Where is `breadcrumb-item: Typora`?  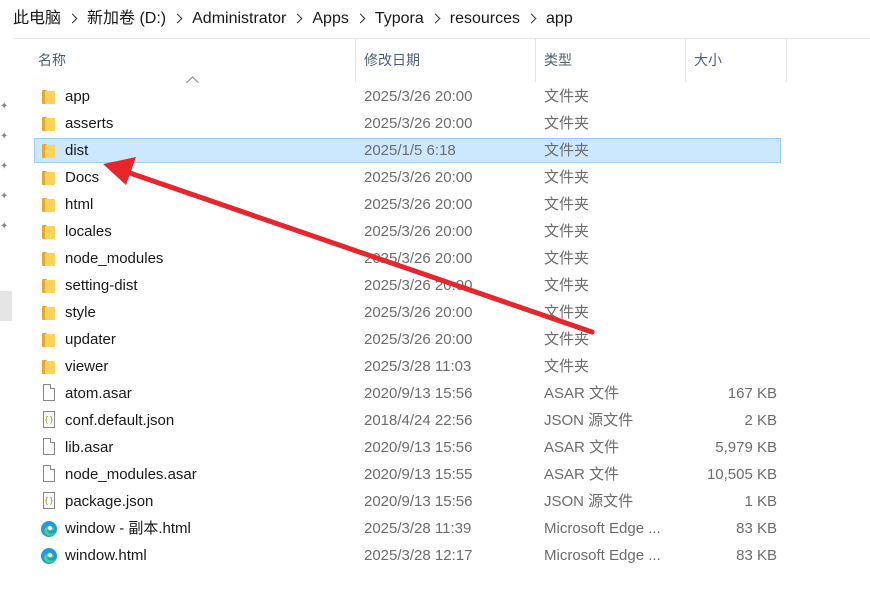 breadcrumb-item: Typora is located at coordinates (399, 19).